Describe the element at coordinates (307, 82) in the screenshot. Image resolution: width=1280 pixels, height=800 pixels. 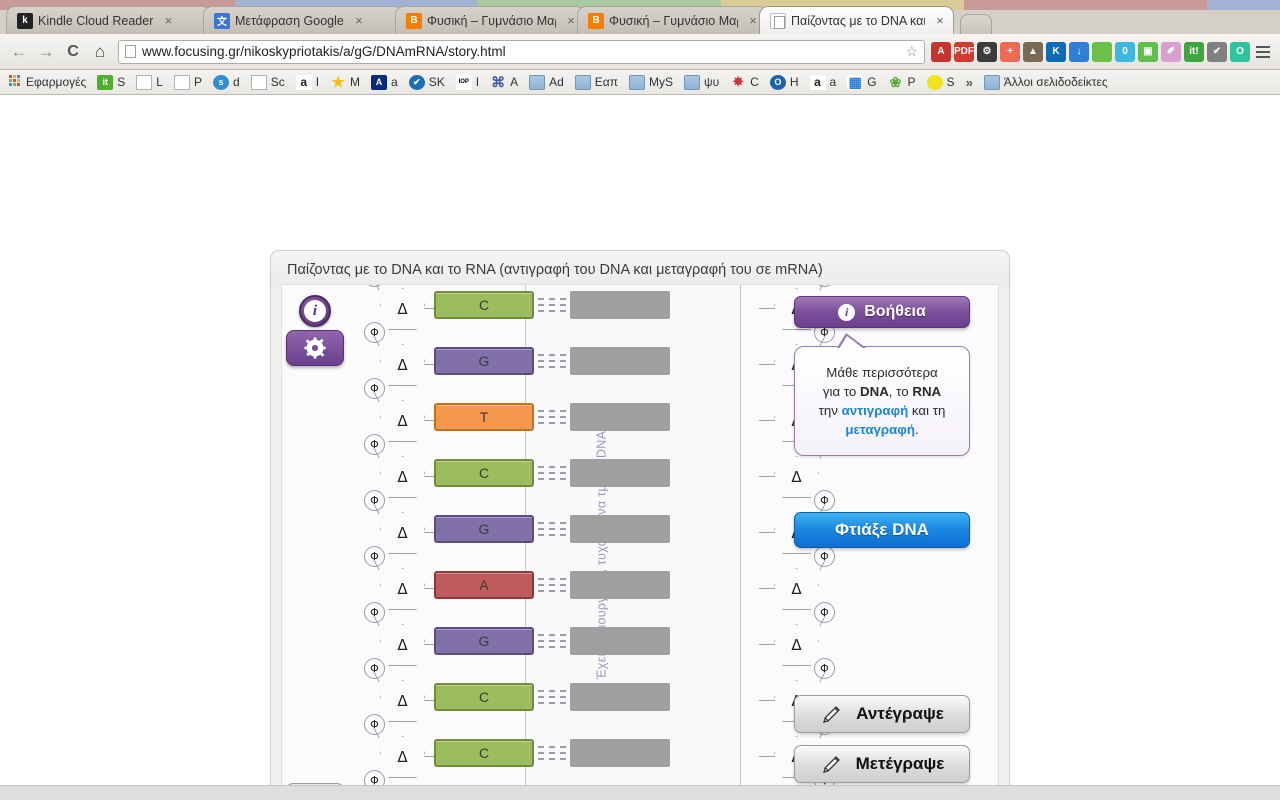
I see `bookmark-item: aI` at that location.